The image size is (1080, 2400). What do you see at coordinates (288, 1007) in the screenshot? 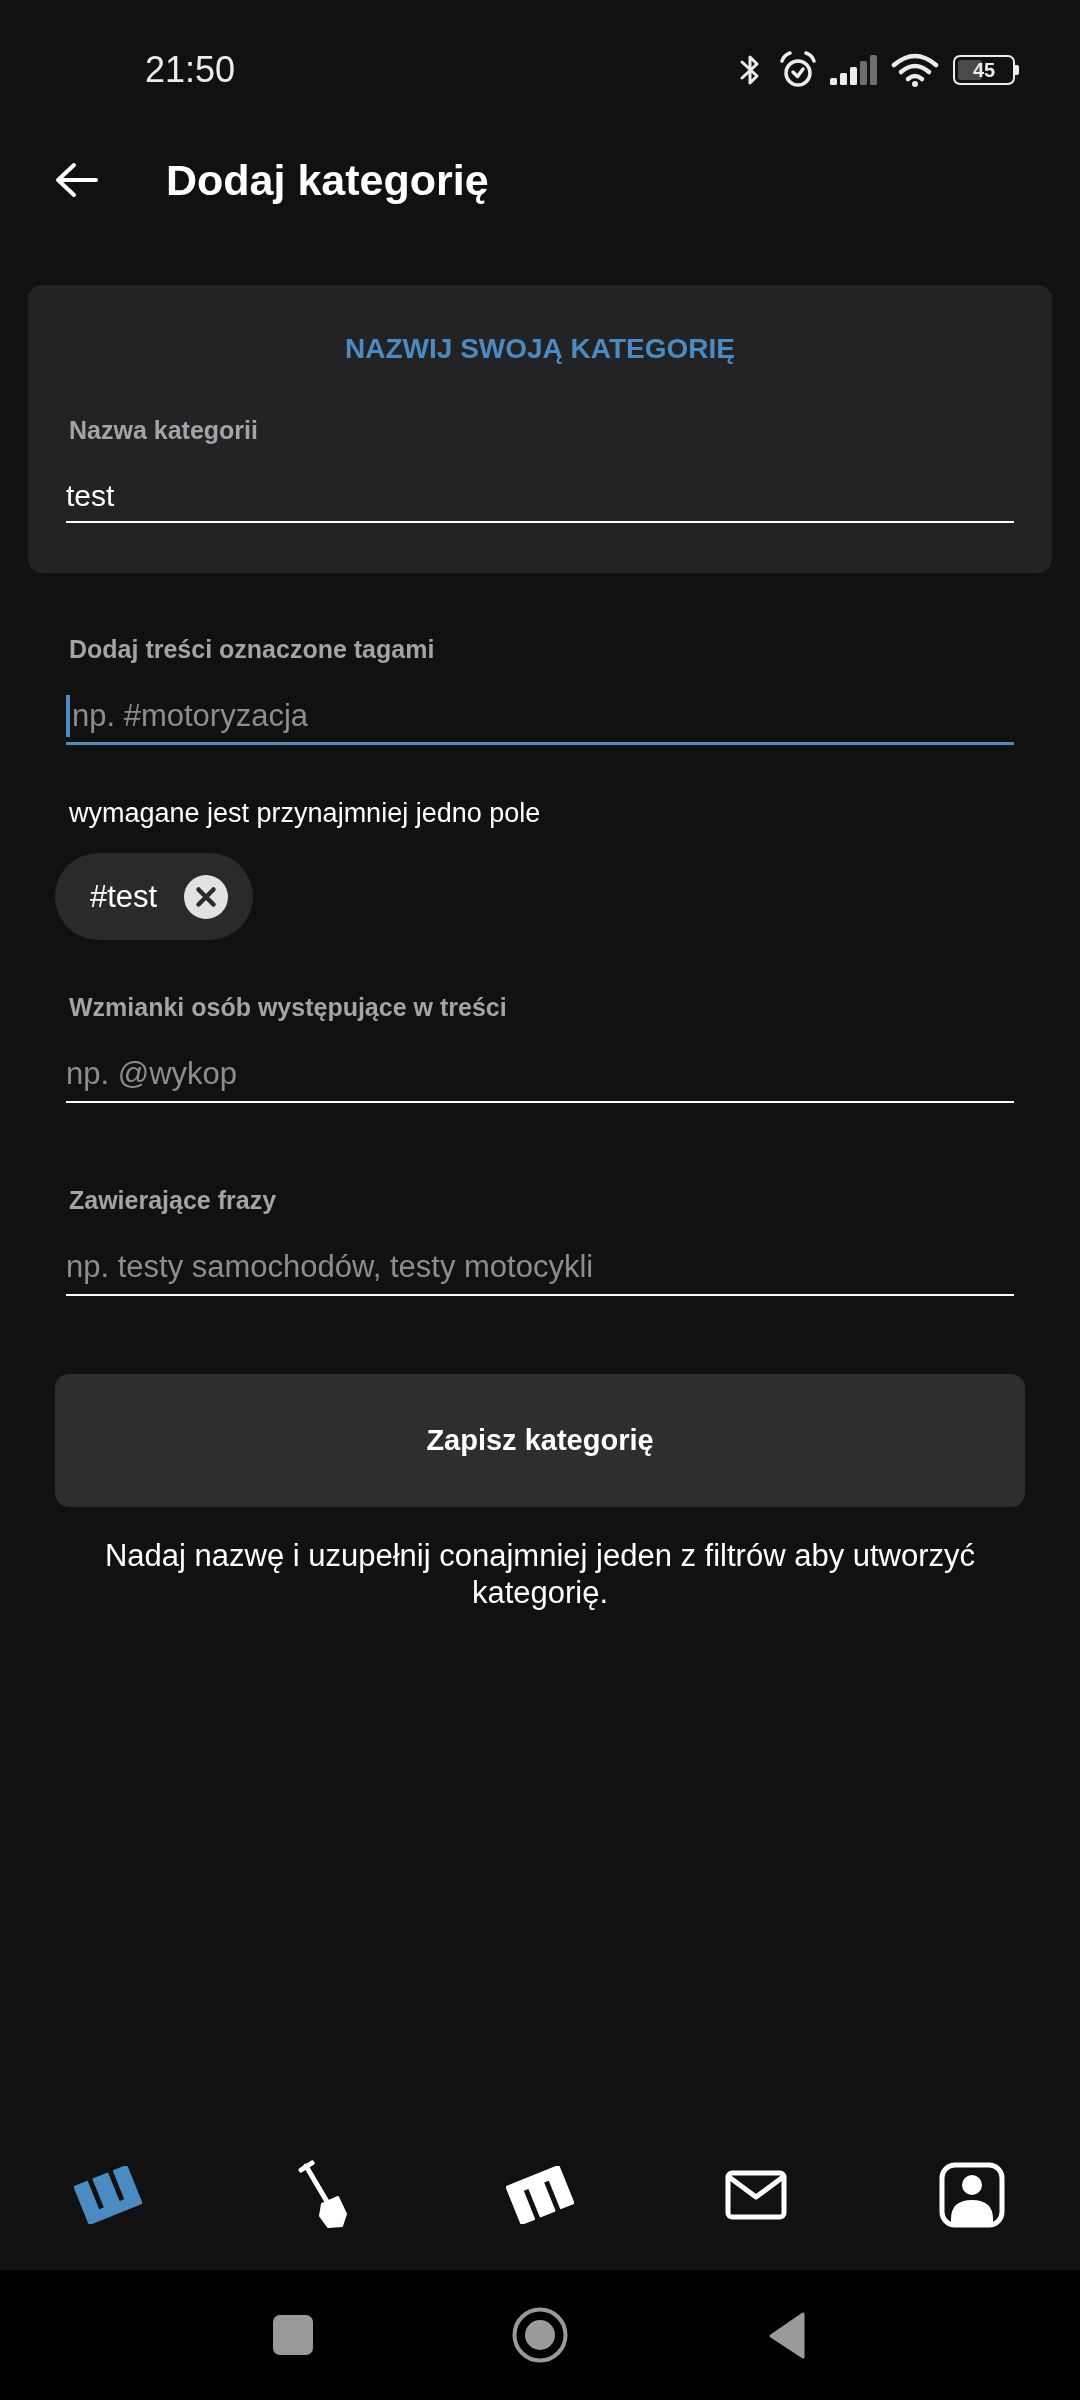
I see `field-label: Wzmianki osób występujące w treści` at bounding box center [288, 1007].